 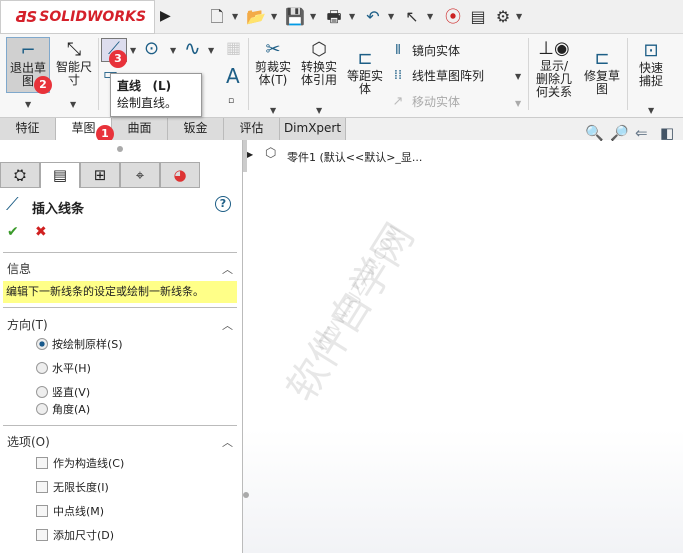 What do you see at coordinates (28, 441) in the screenshot?
I see `options-section-header: 选项(O)` at bounding box center [28, 441].